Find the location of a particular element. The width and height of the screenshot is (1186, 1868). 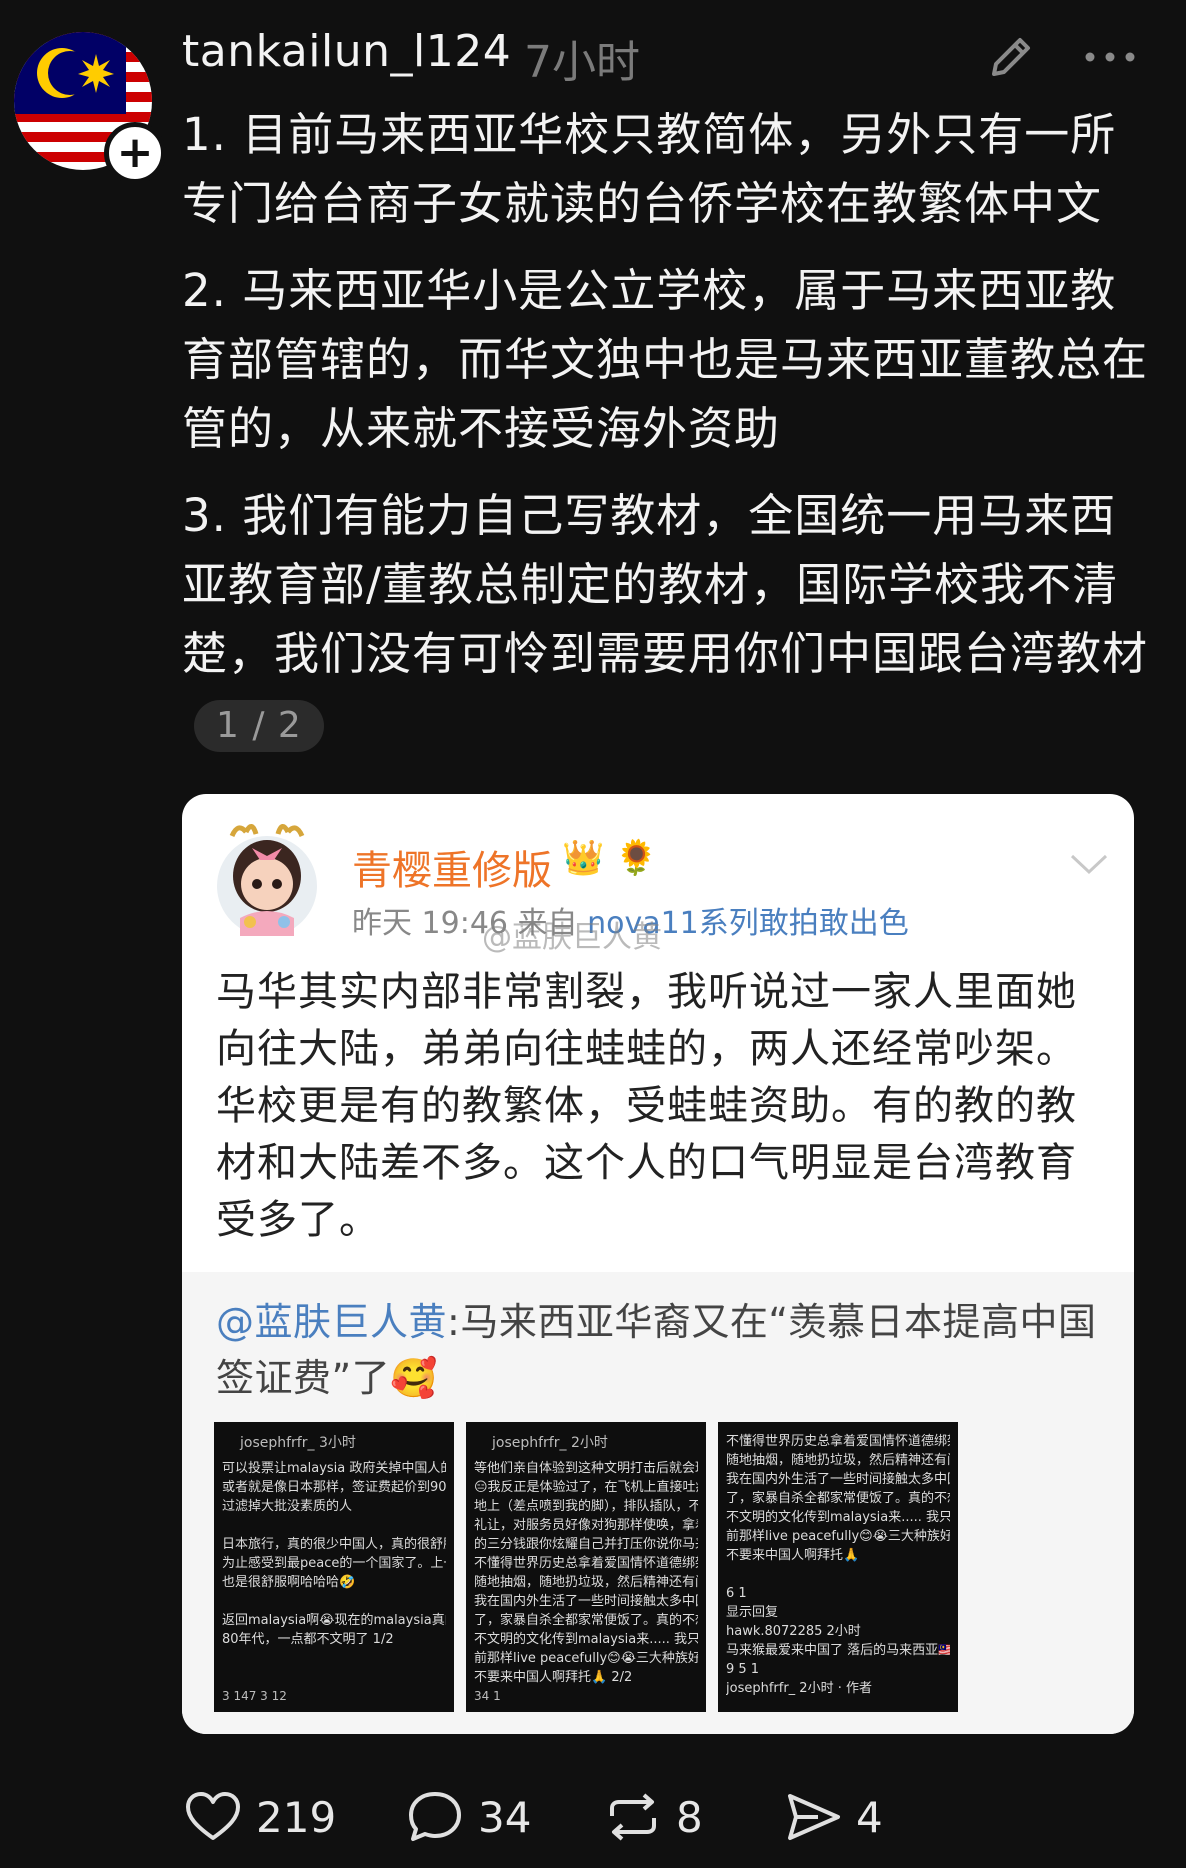

quoted-username: 青樱重修版 is located at coordinates (452, 867).